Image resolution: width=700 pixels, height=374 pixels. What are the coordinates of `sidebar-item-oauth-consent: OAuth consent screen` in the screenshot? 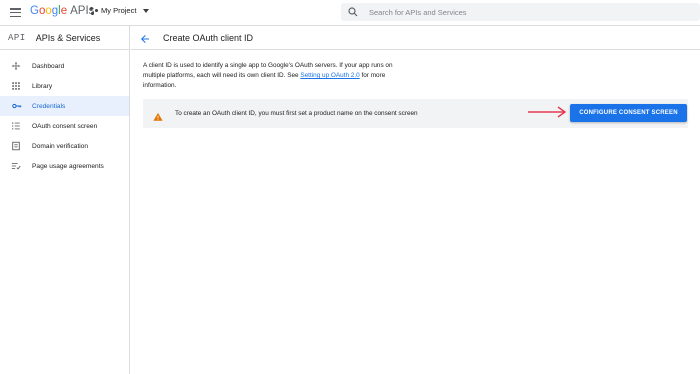 It's located at (64, 126).